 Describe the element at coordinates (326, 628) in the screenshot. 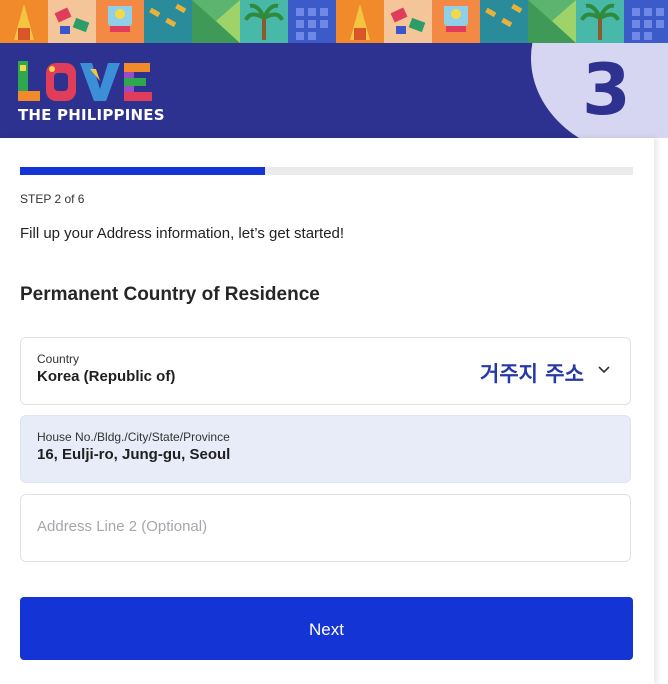

I see `next-button: Next` at that location.